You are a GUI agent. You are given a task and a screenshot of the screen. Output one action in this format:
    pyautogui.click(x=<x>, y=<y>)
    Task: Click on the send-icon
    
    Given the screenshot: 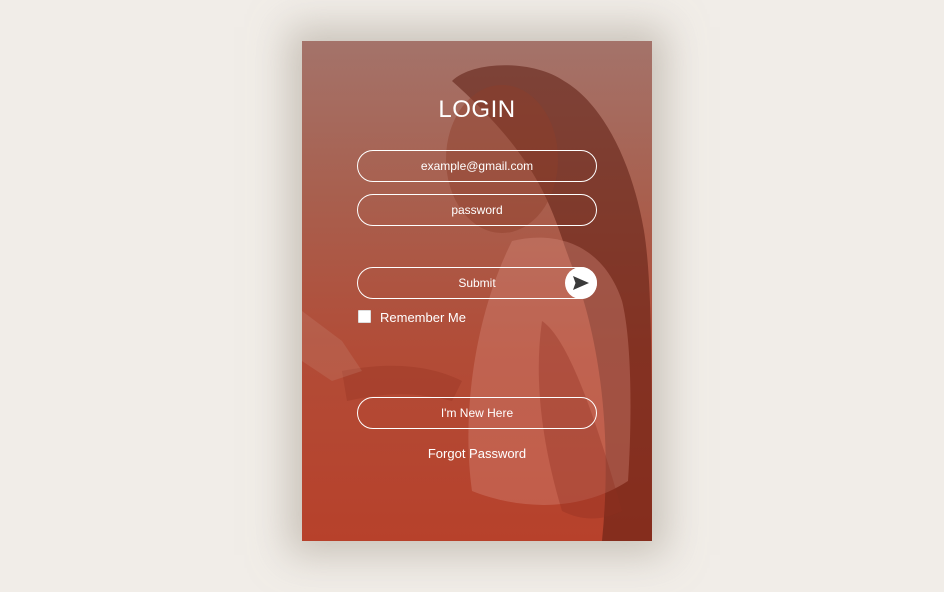 What is the action you would take?
    pyautogui.click(x=581, y=283)
    